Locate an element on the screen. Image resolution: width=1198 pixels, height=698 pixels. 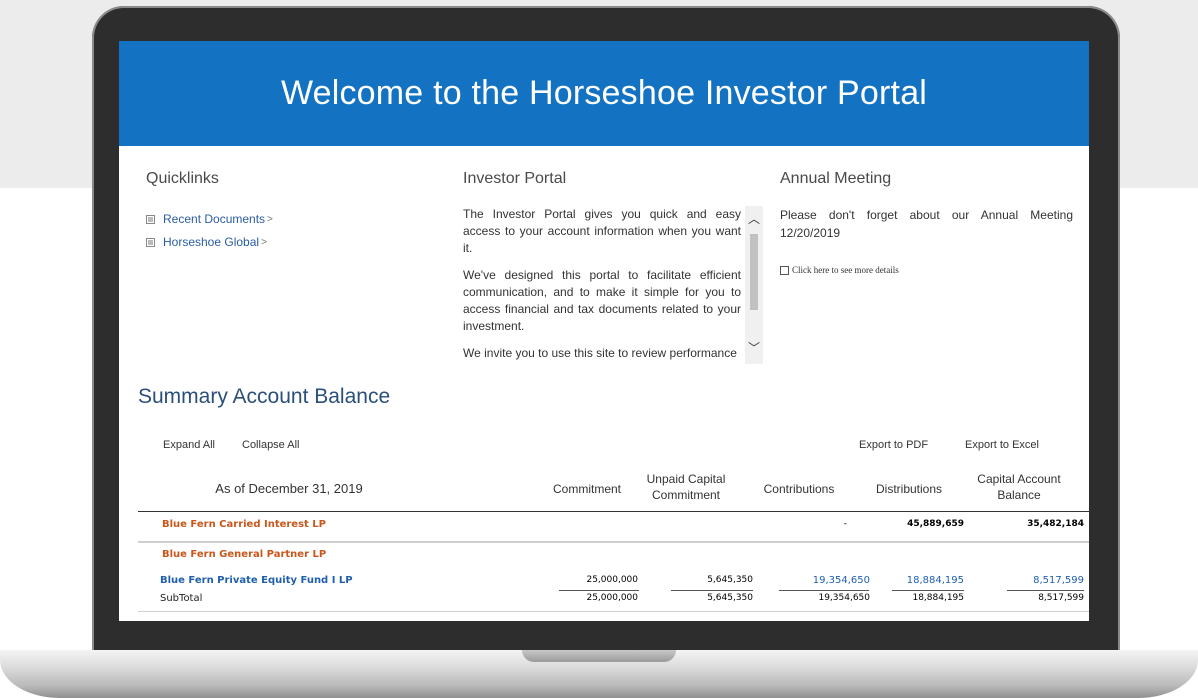
as-of-date: As of December 31, 2019 is located at coordinates (289, 488).